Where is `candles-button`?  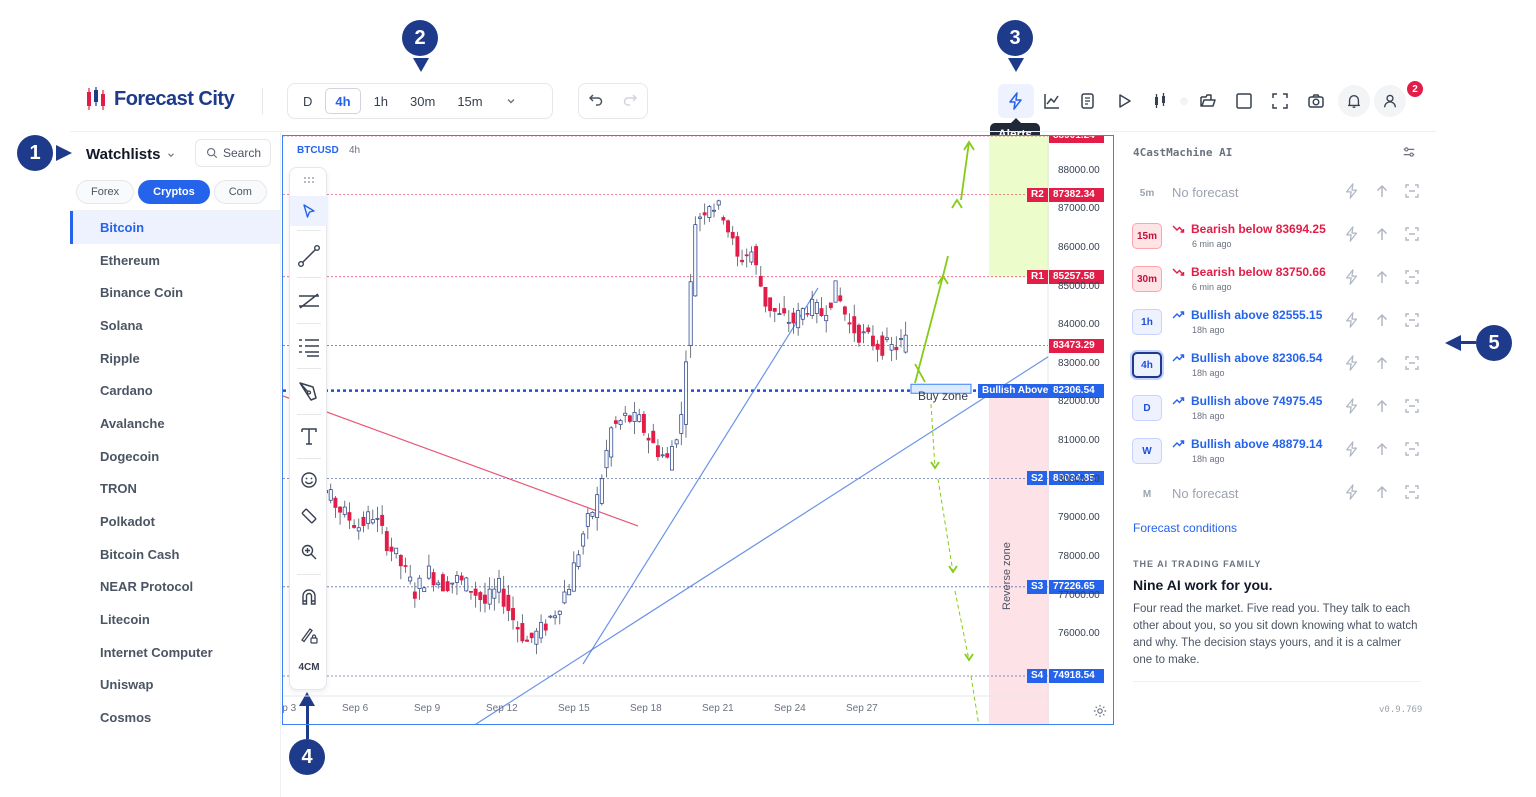 candles-button is located at coordinates (1160, 101).